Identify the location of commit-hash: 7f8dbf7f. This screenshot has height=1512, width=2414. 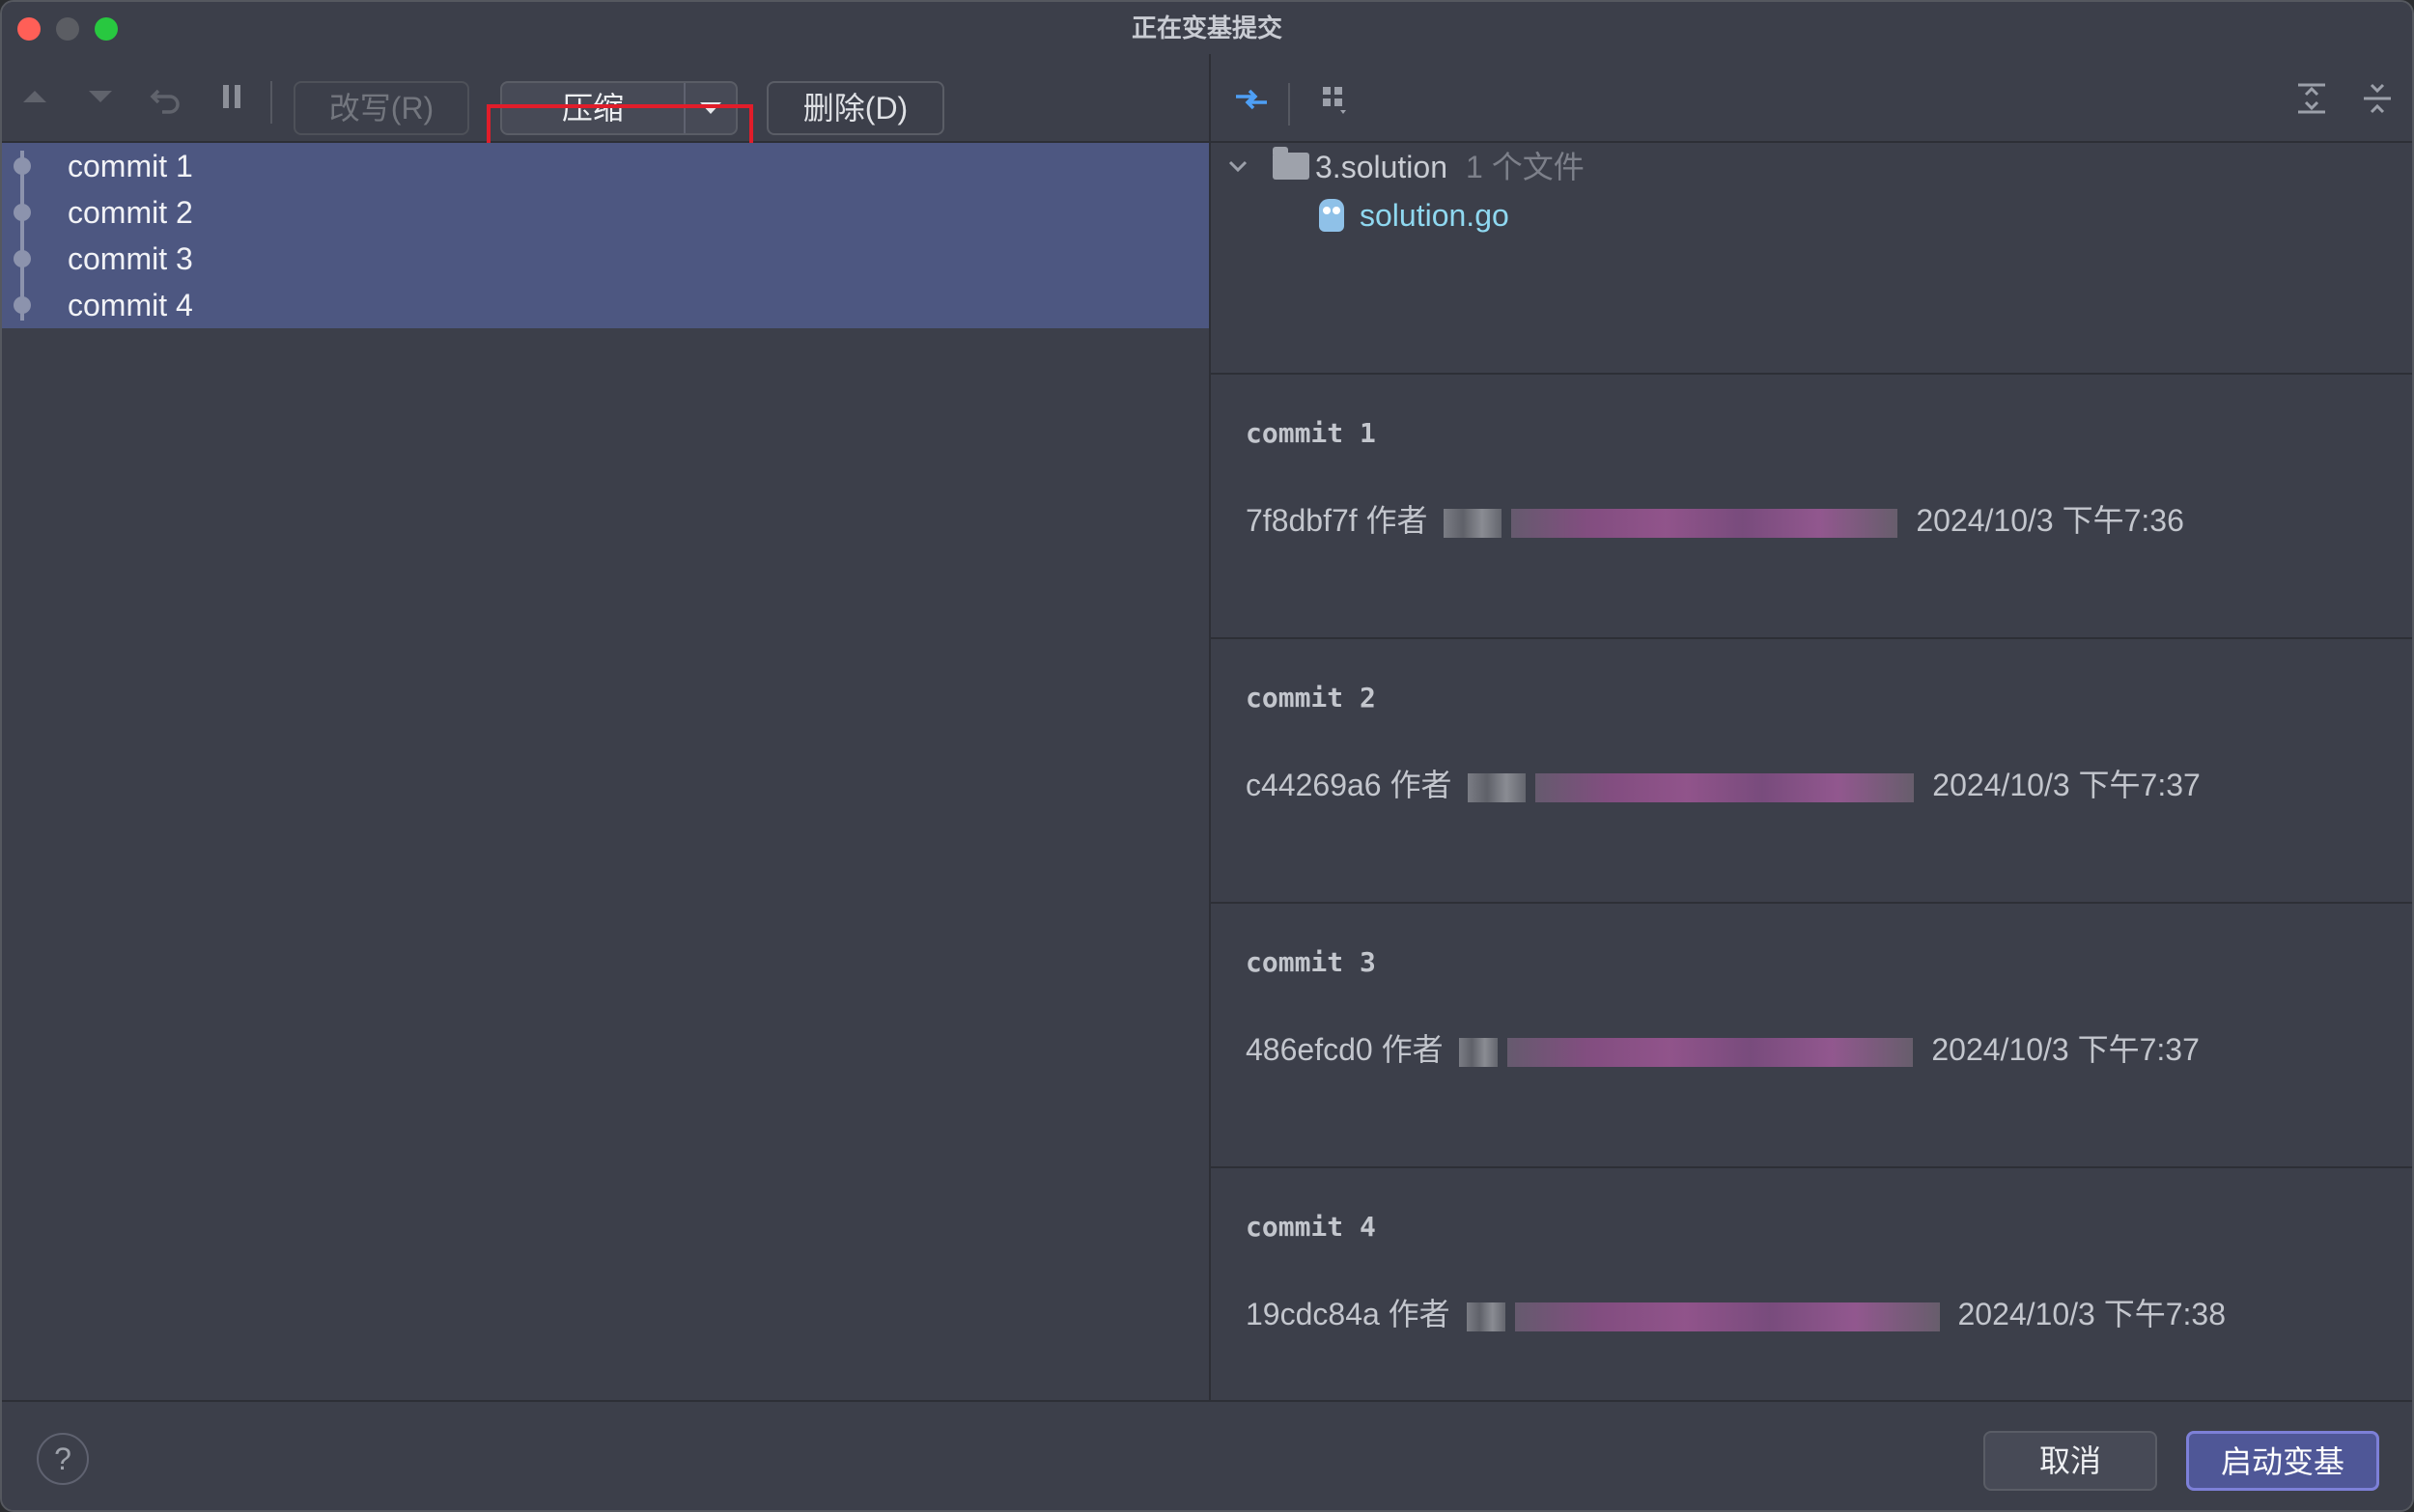
(1302, 521).